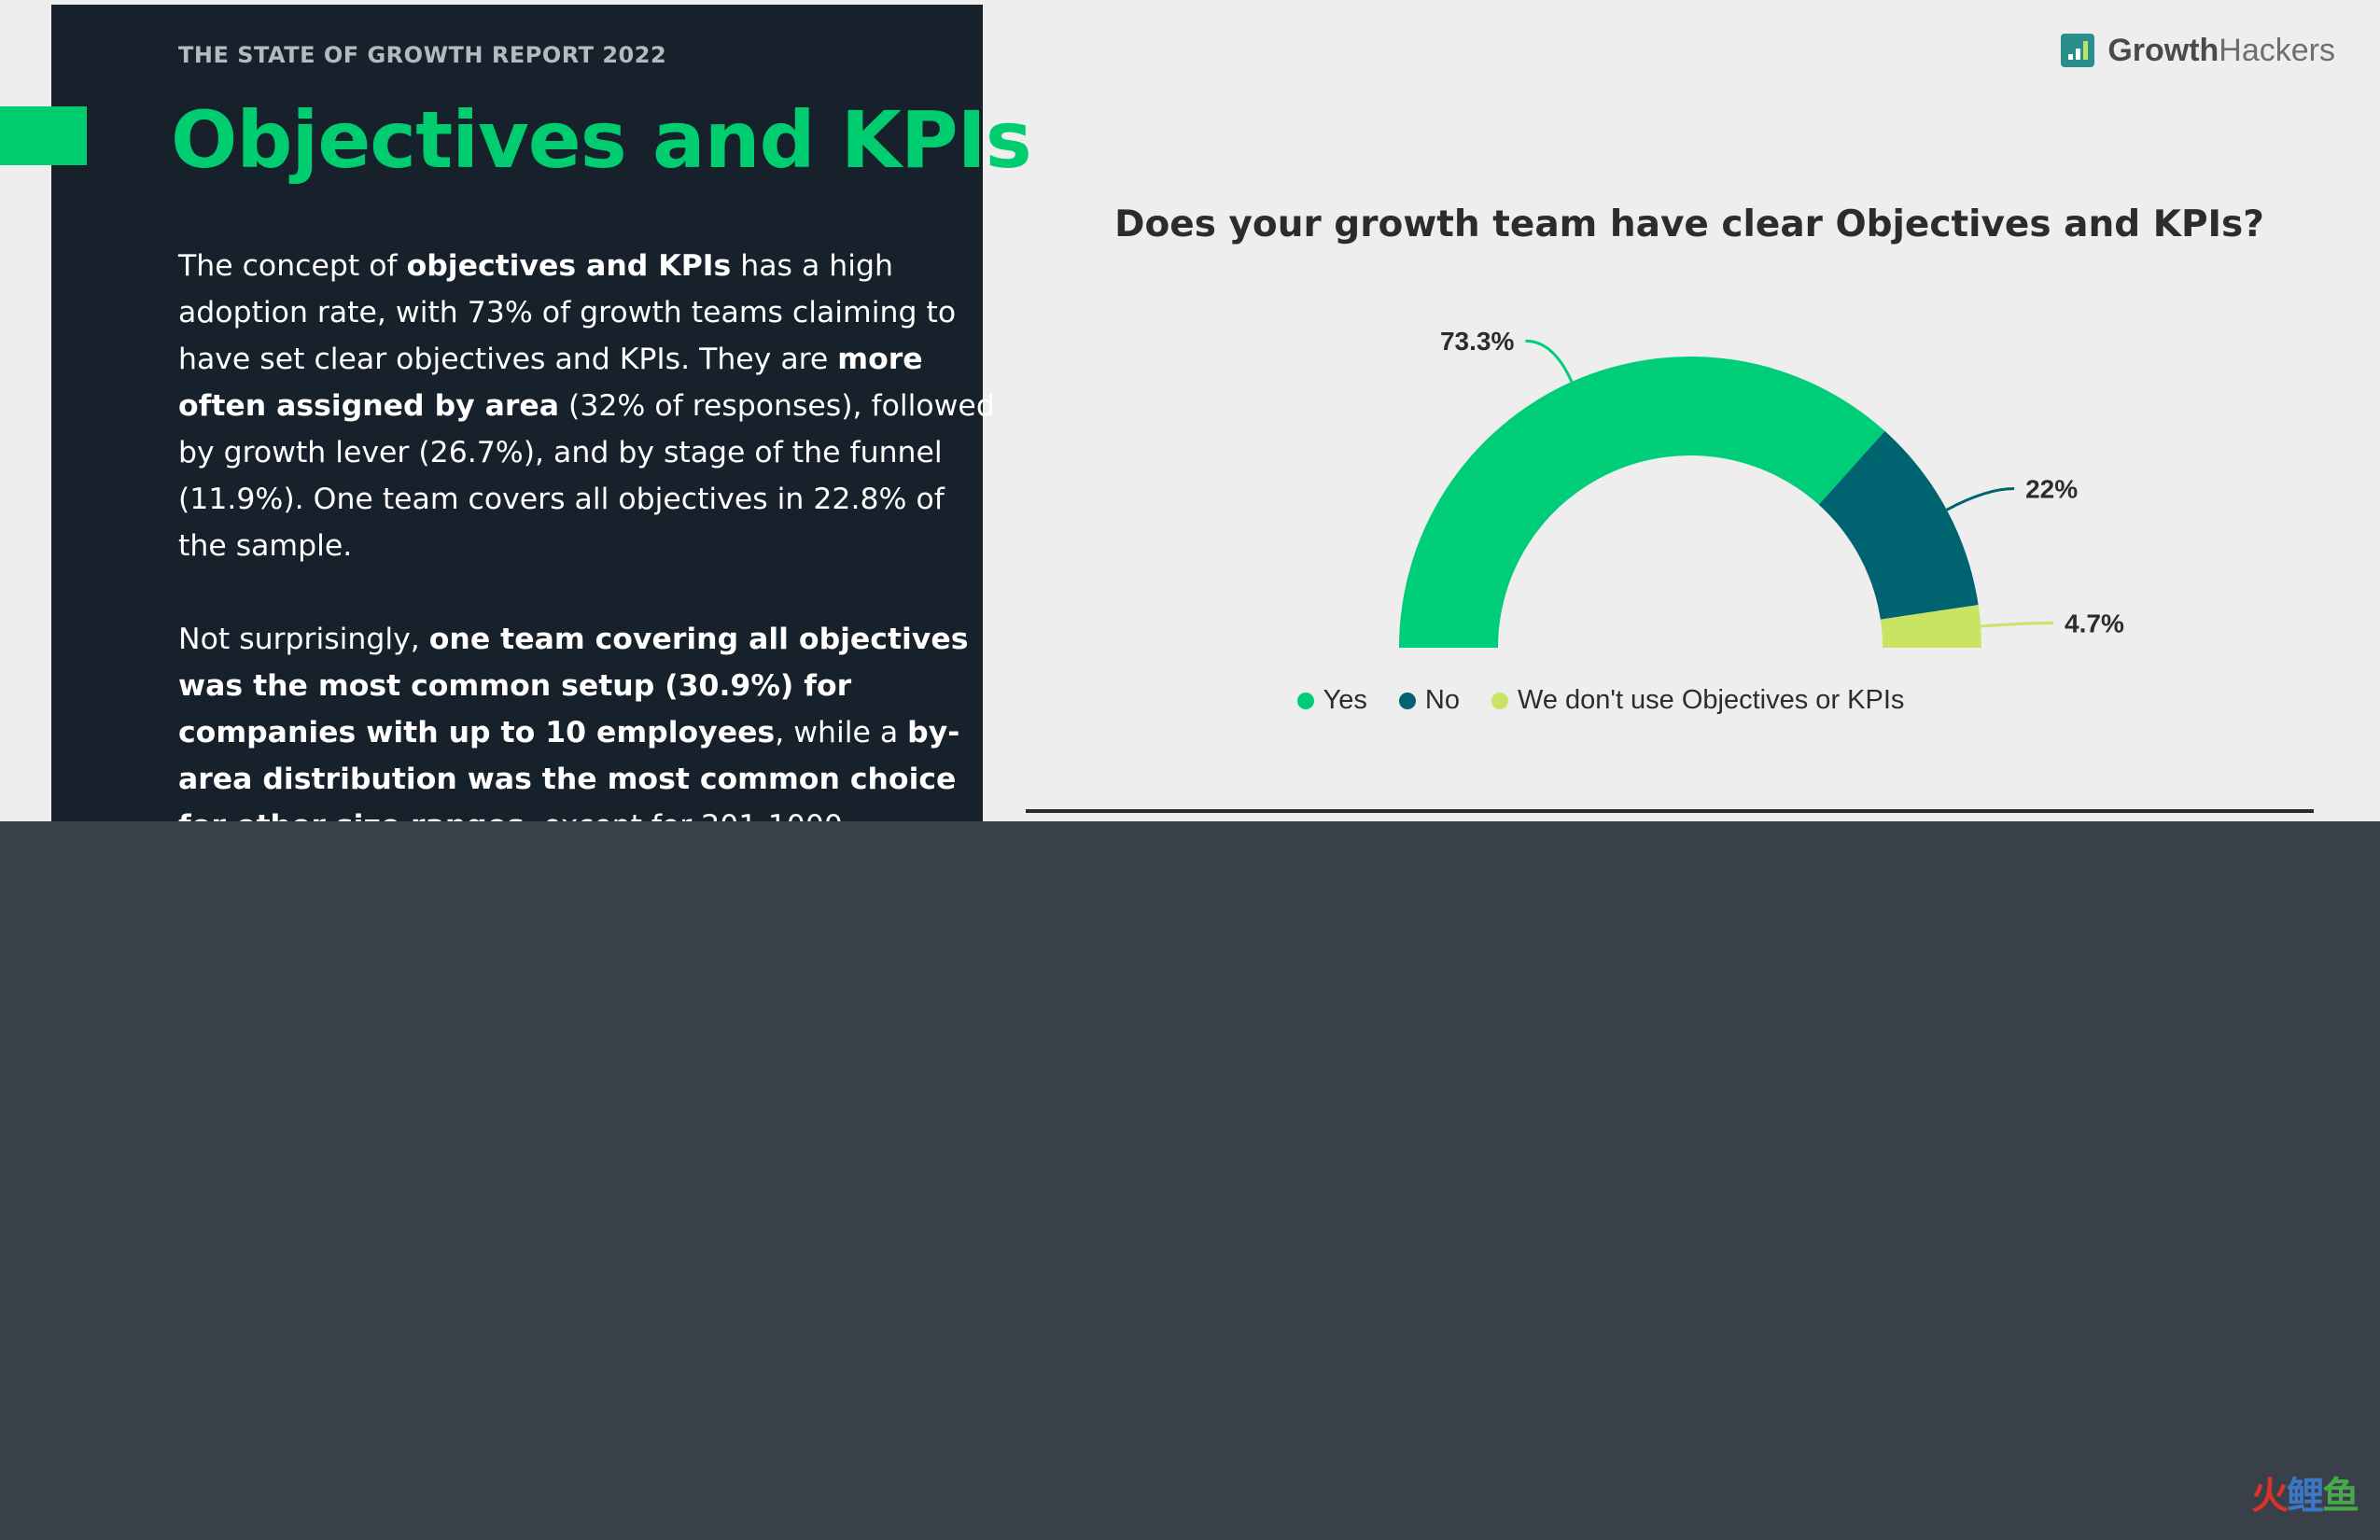  What do you see at coordinates (1642, 502) in the screenshot?
I see `slice-yes` at bounding box center [1642, 502].